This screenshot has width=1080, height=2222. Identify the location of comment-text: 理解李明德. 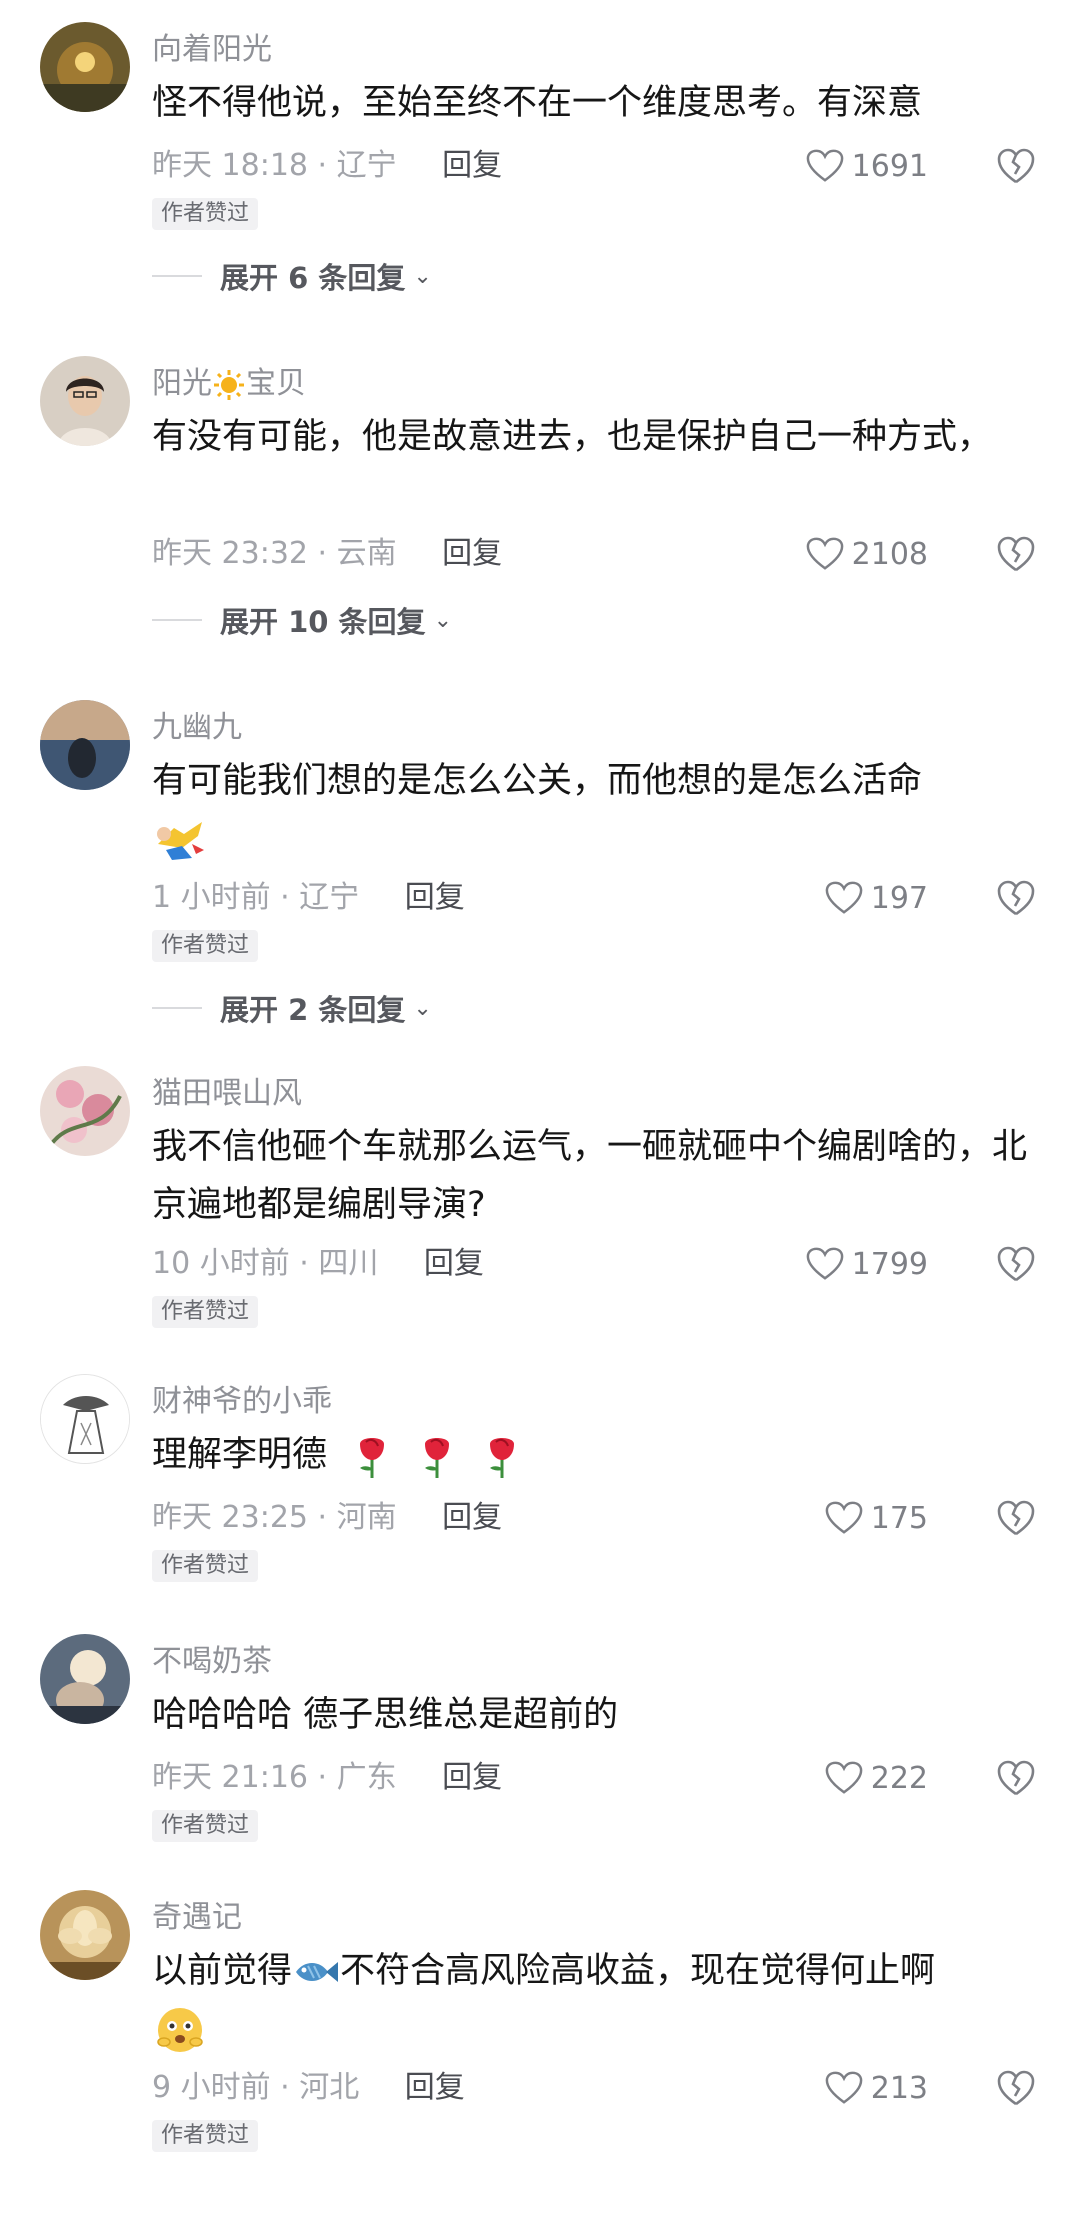
(596, 1455).